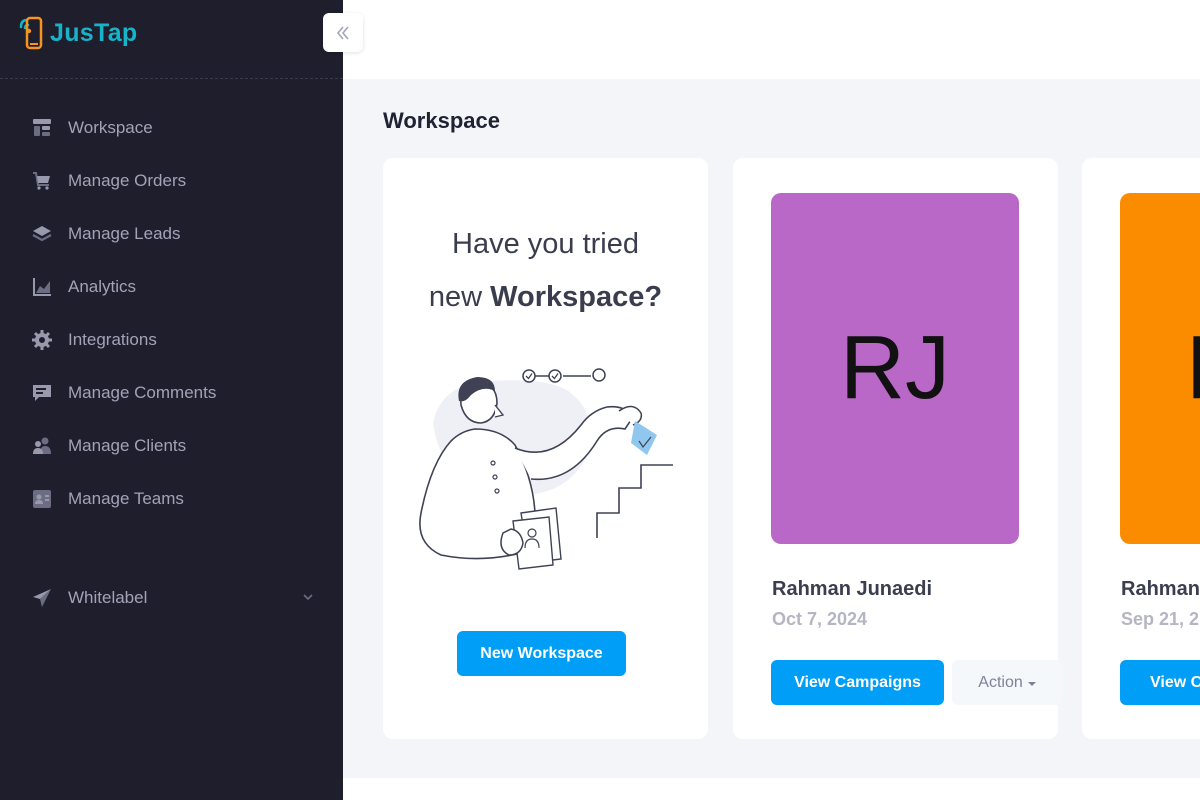 The width and height of the screenshot is (1200, 800). I want to click on sidebar-item-label: Workspace, so click(110, 127).